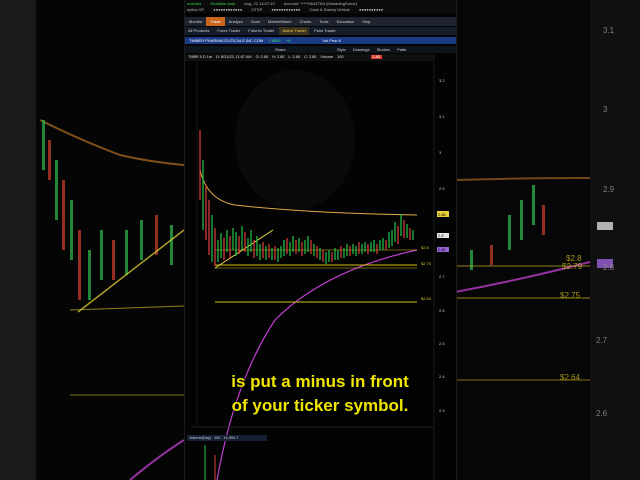 This screenshot has width=640, height=480. I want to click on price-tag-label: 2.81, so click(442, 249).